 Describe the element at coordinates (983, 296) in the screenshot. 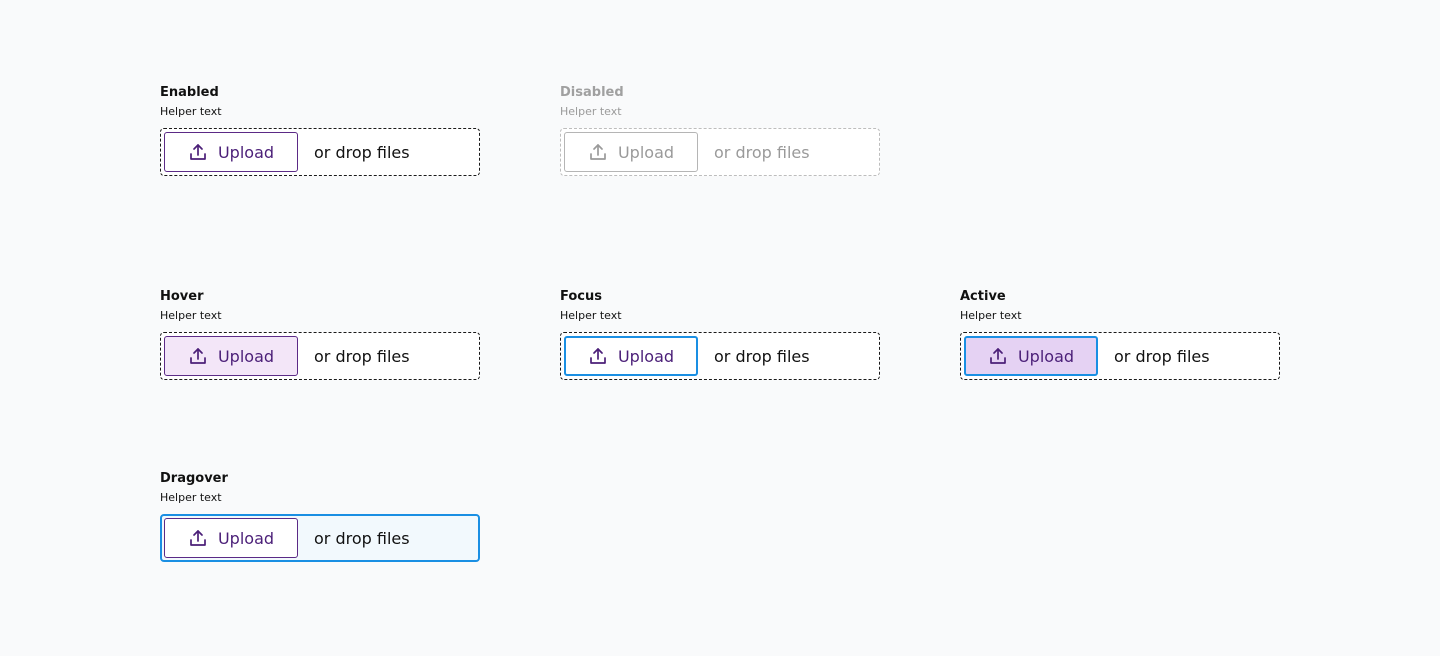

I see `state-label-active: Active` at that location.